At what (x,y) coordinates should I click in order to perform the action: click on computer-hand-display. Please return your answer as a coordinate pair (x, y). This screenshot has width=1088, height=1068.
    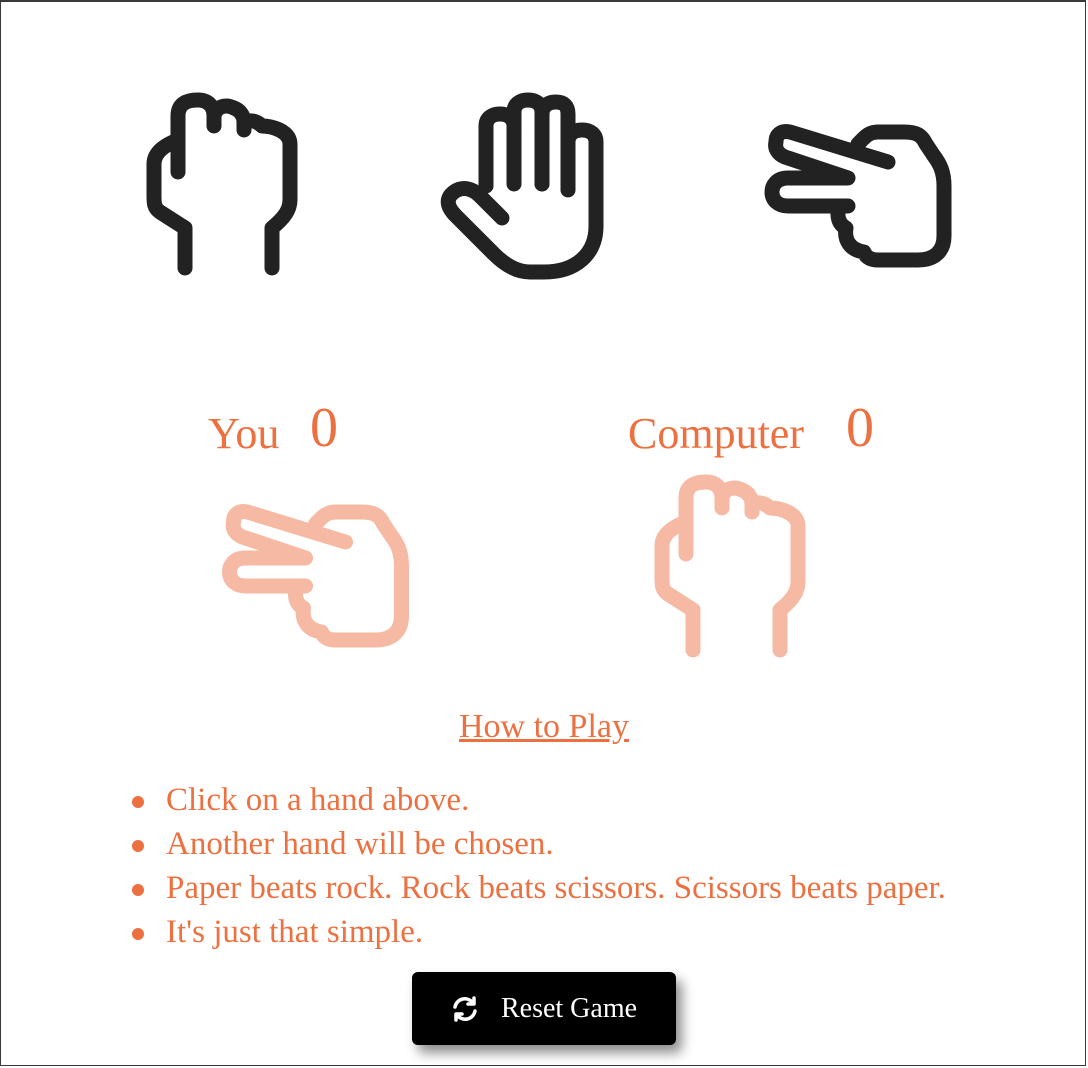
    Looking at the image, I should click on (733, 570).